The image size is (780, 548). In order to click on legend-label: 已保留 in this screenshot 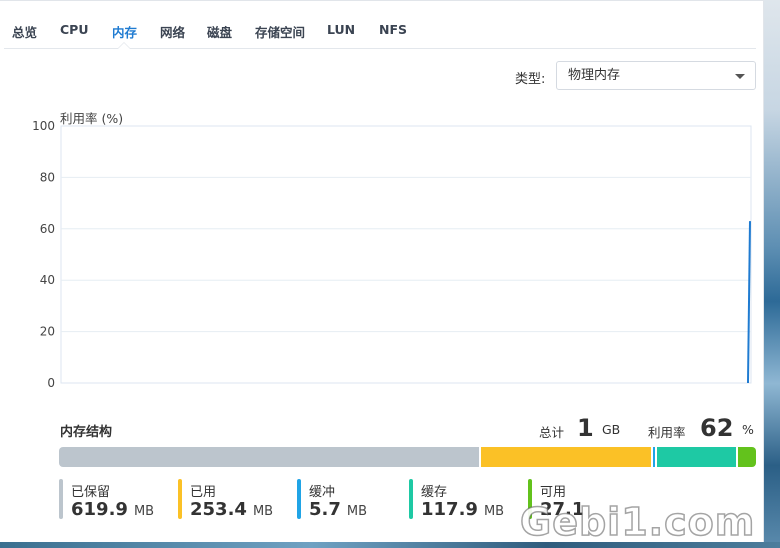, I will do `click(91, 492)`.